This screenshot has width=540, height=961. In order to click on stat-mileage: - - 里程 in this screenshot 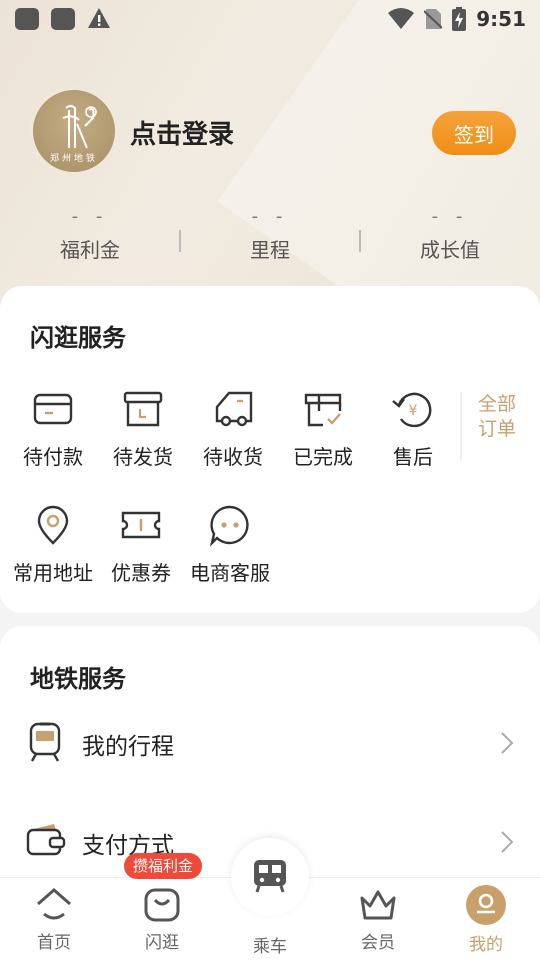, I will do `click(270, 234)`.